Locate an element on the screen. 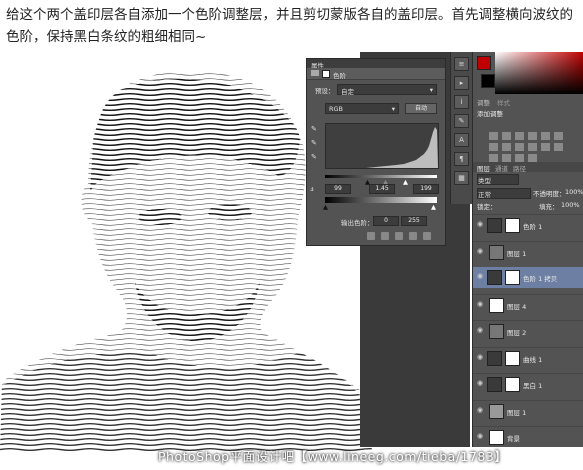 The height and width of the screenshot is (470, 583). color-balance-icon is located at coordinates (493, 147).